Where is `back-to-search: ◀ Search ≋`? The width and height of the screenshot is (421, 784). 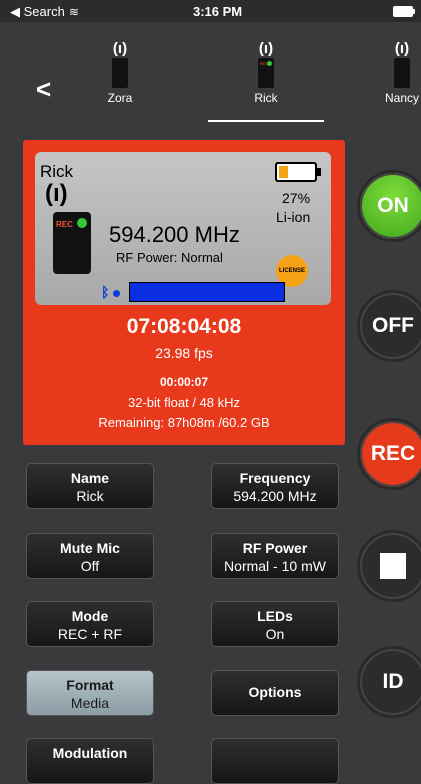 back-to-search: ◀ Search ≋ is located at coordinates (44, 12).